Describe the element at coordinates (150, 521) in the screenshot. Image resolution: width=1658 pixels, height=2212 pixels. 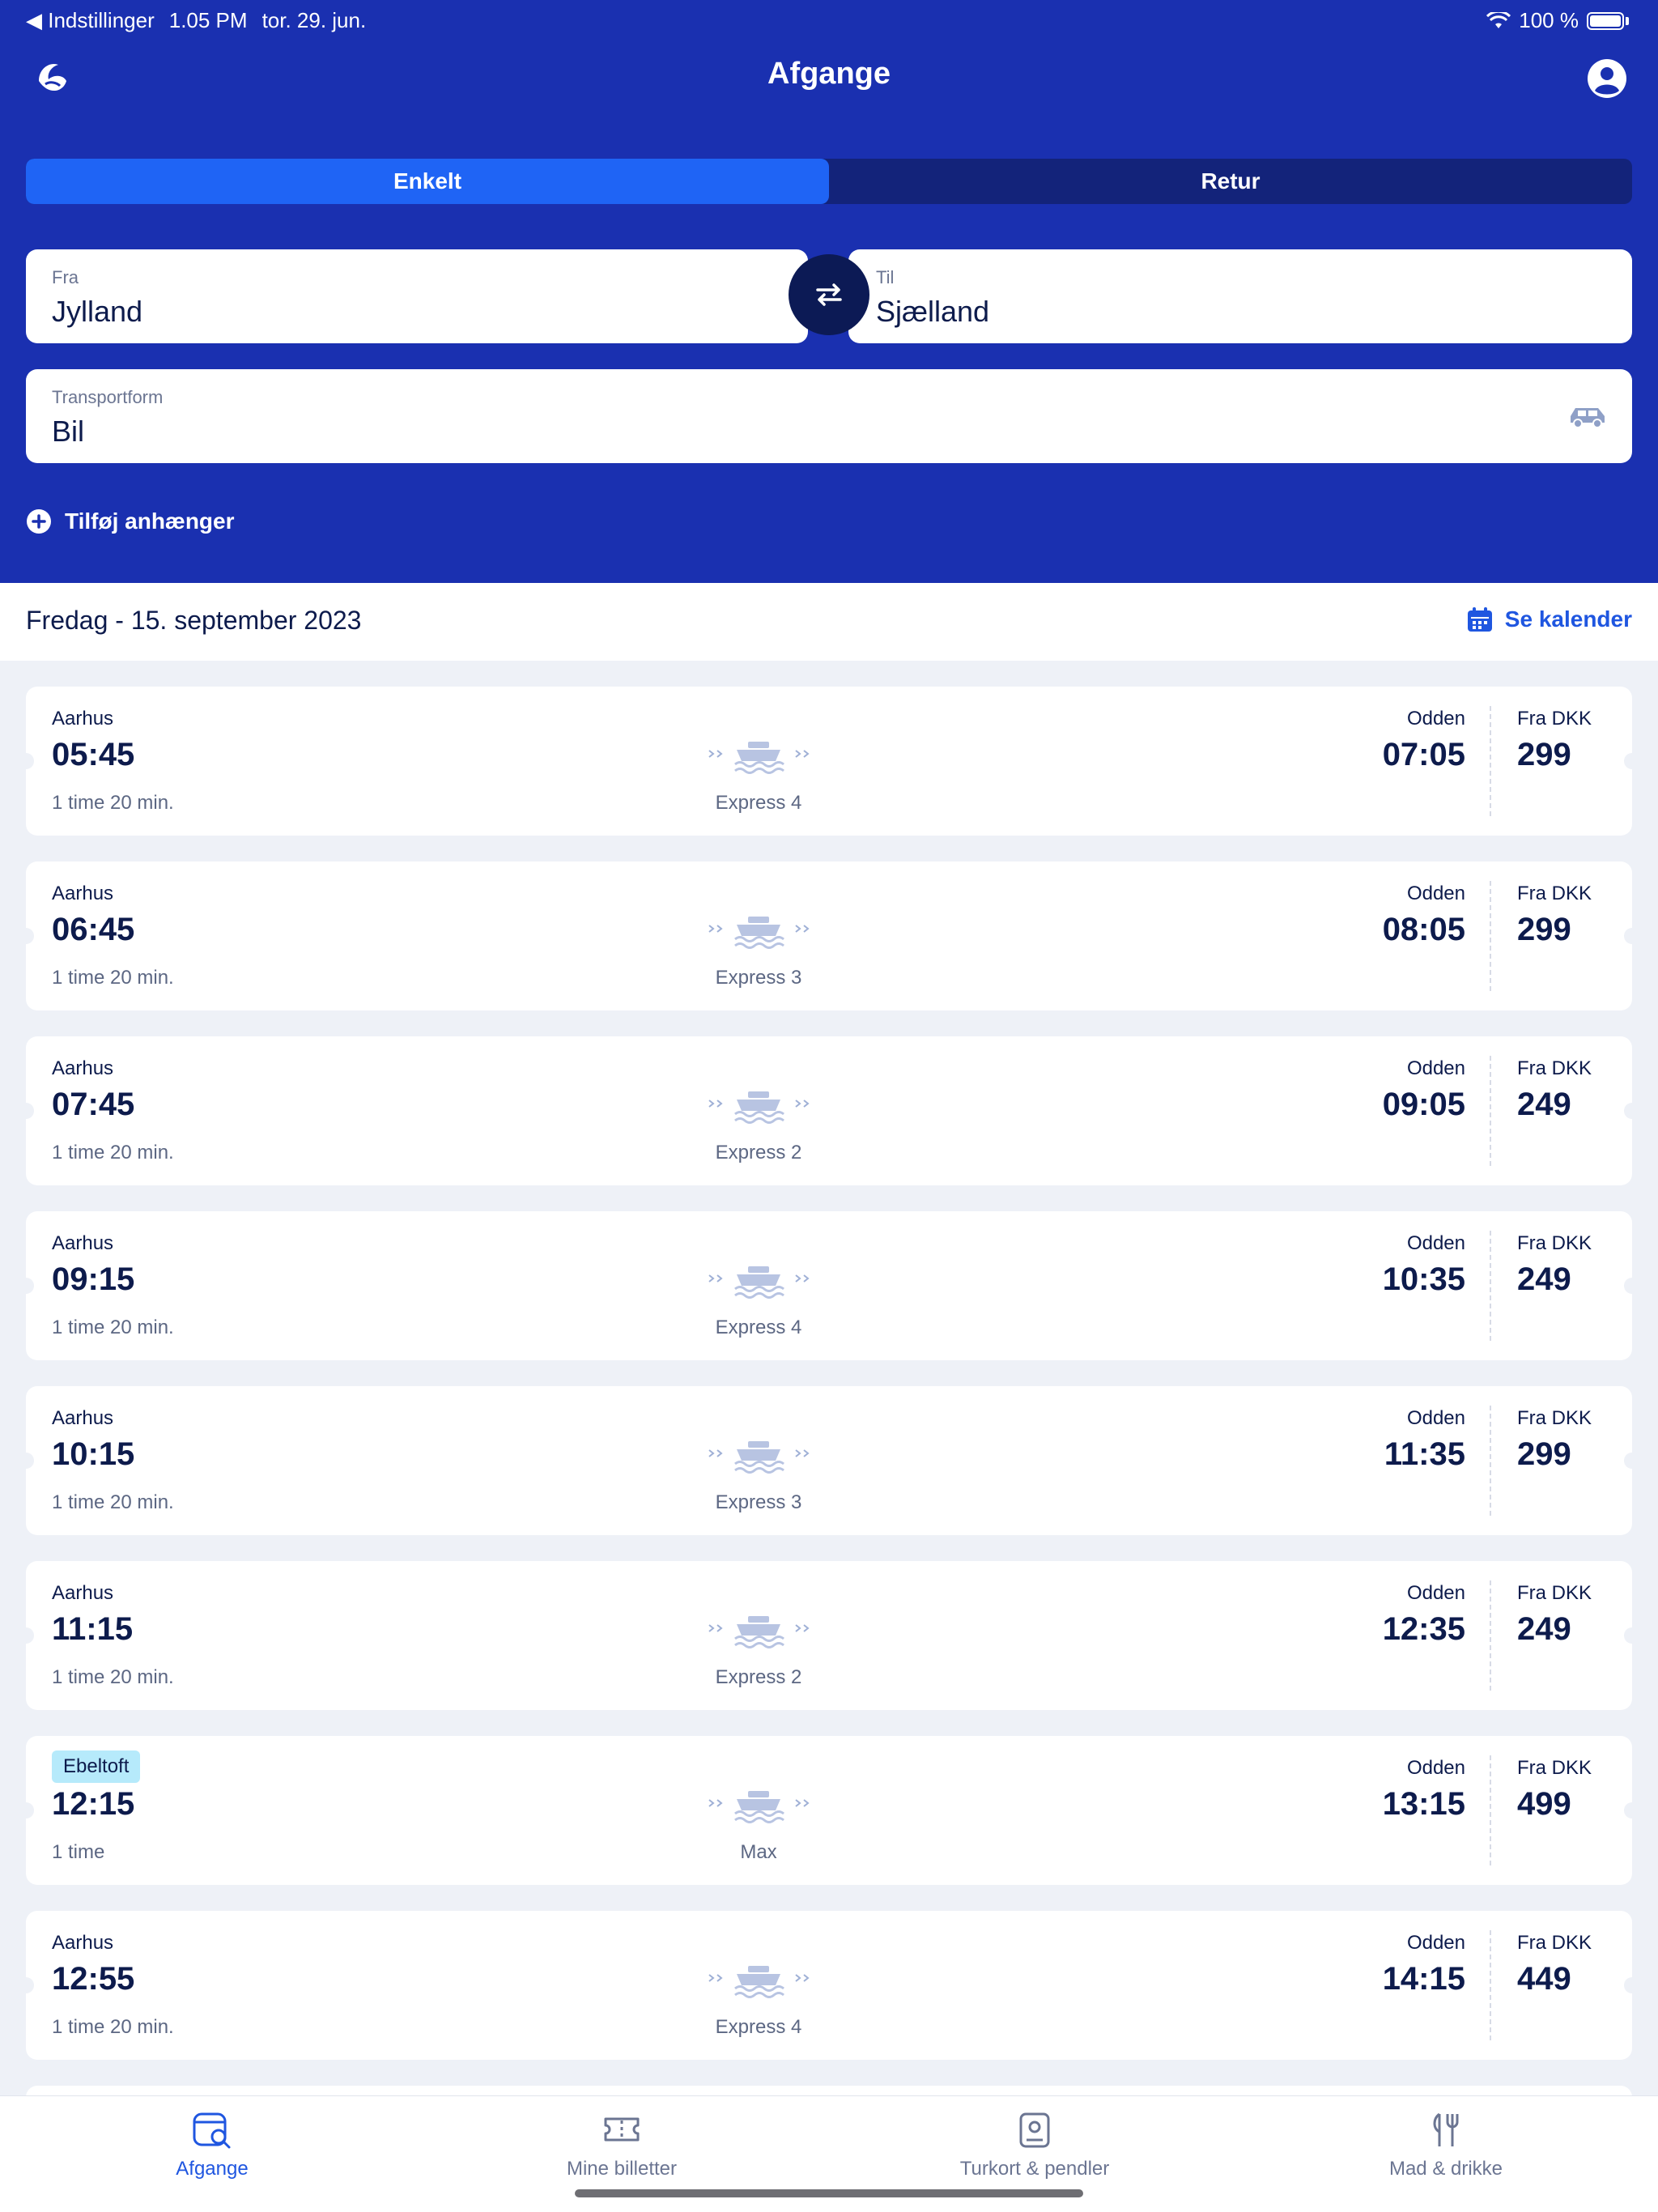
I see `add-trailer-label: Tilføj anhænger` at that location.